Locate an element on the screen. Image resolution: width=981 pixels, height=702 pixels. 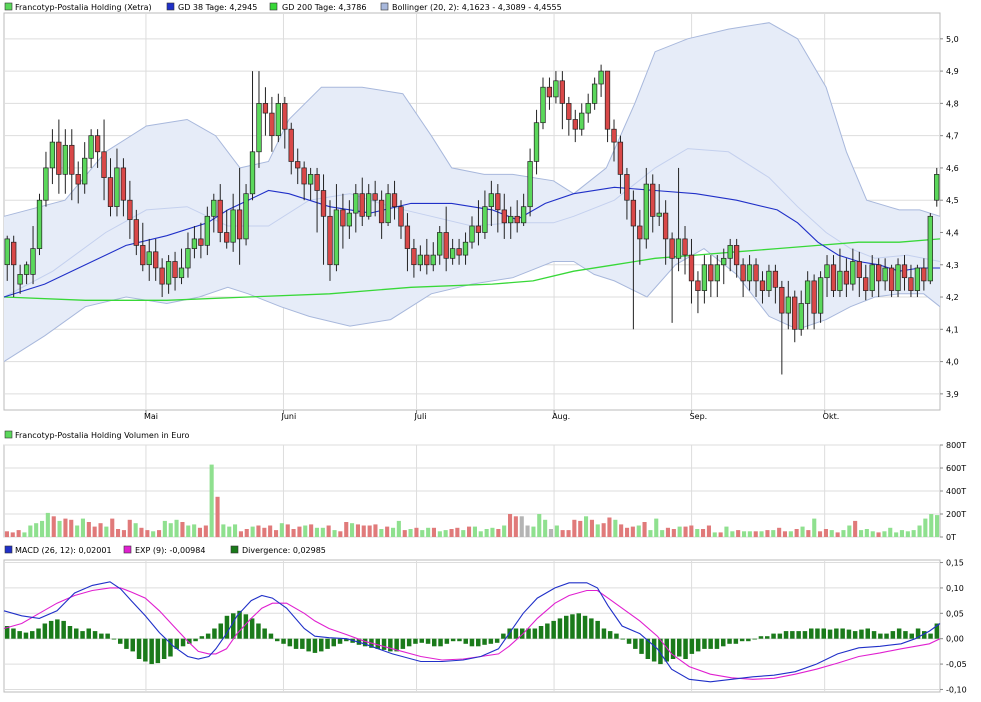
price-y-tick-label: 4,1 is located at coordinates (952, 329).